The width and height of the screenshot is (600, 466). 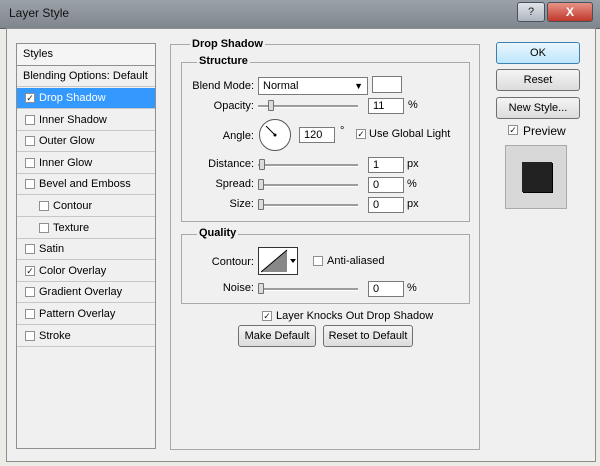 I want to click on contour-curve-icon, so click(x=278, y=261).